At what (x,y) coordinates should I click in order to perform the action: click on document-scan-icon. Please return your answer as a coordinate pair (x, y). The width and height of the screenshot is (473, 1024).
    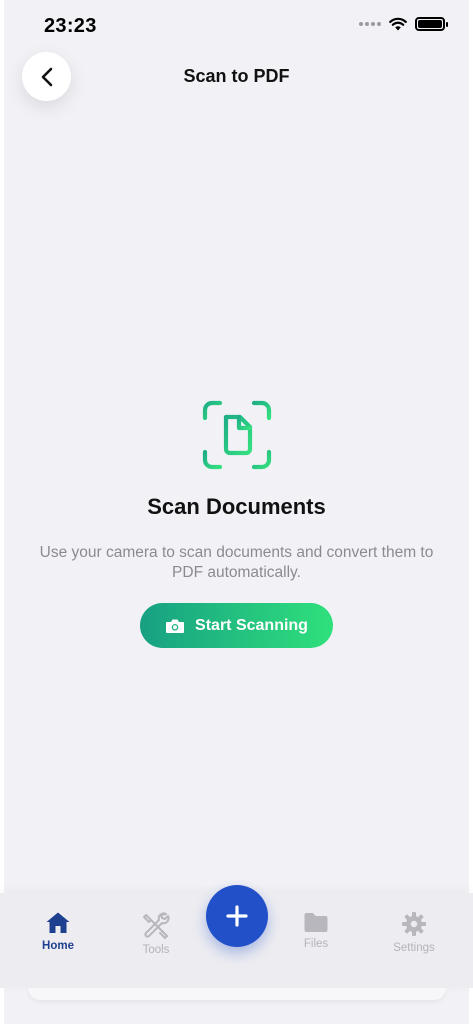
    Looking at the image, I should click on (237, 435).